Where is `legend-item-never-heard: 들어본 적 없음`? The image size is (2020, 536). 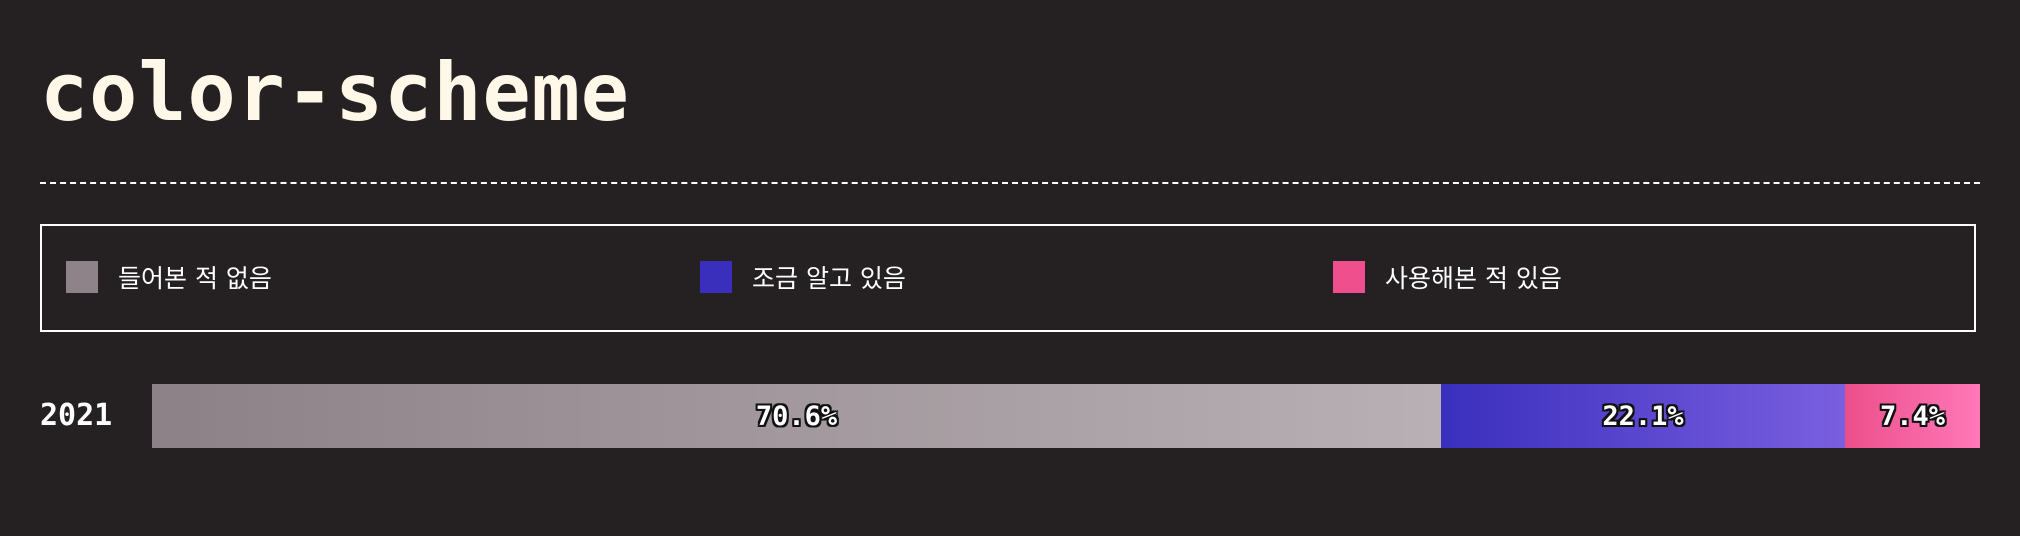 legend-item-never-heard: 들어본 적 없음 is located at coordinates (169, 277).